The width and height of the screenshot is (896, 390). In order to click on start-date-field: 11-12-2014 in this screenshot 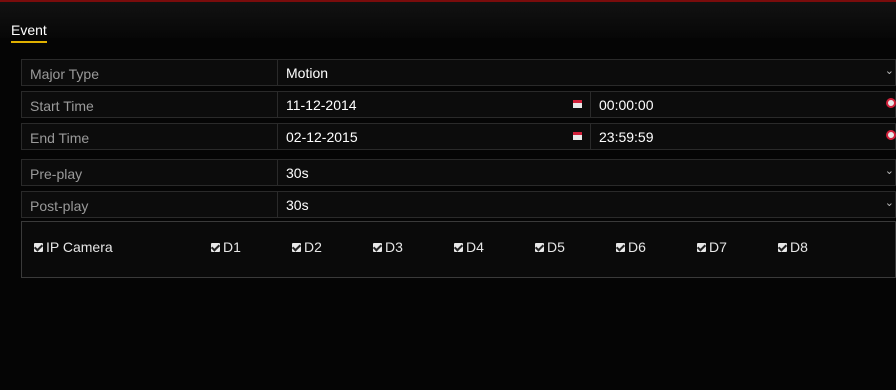, I will do `click(433, 104)`.